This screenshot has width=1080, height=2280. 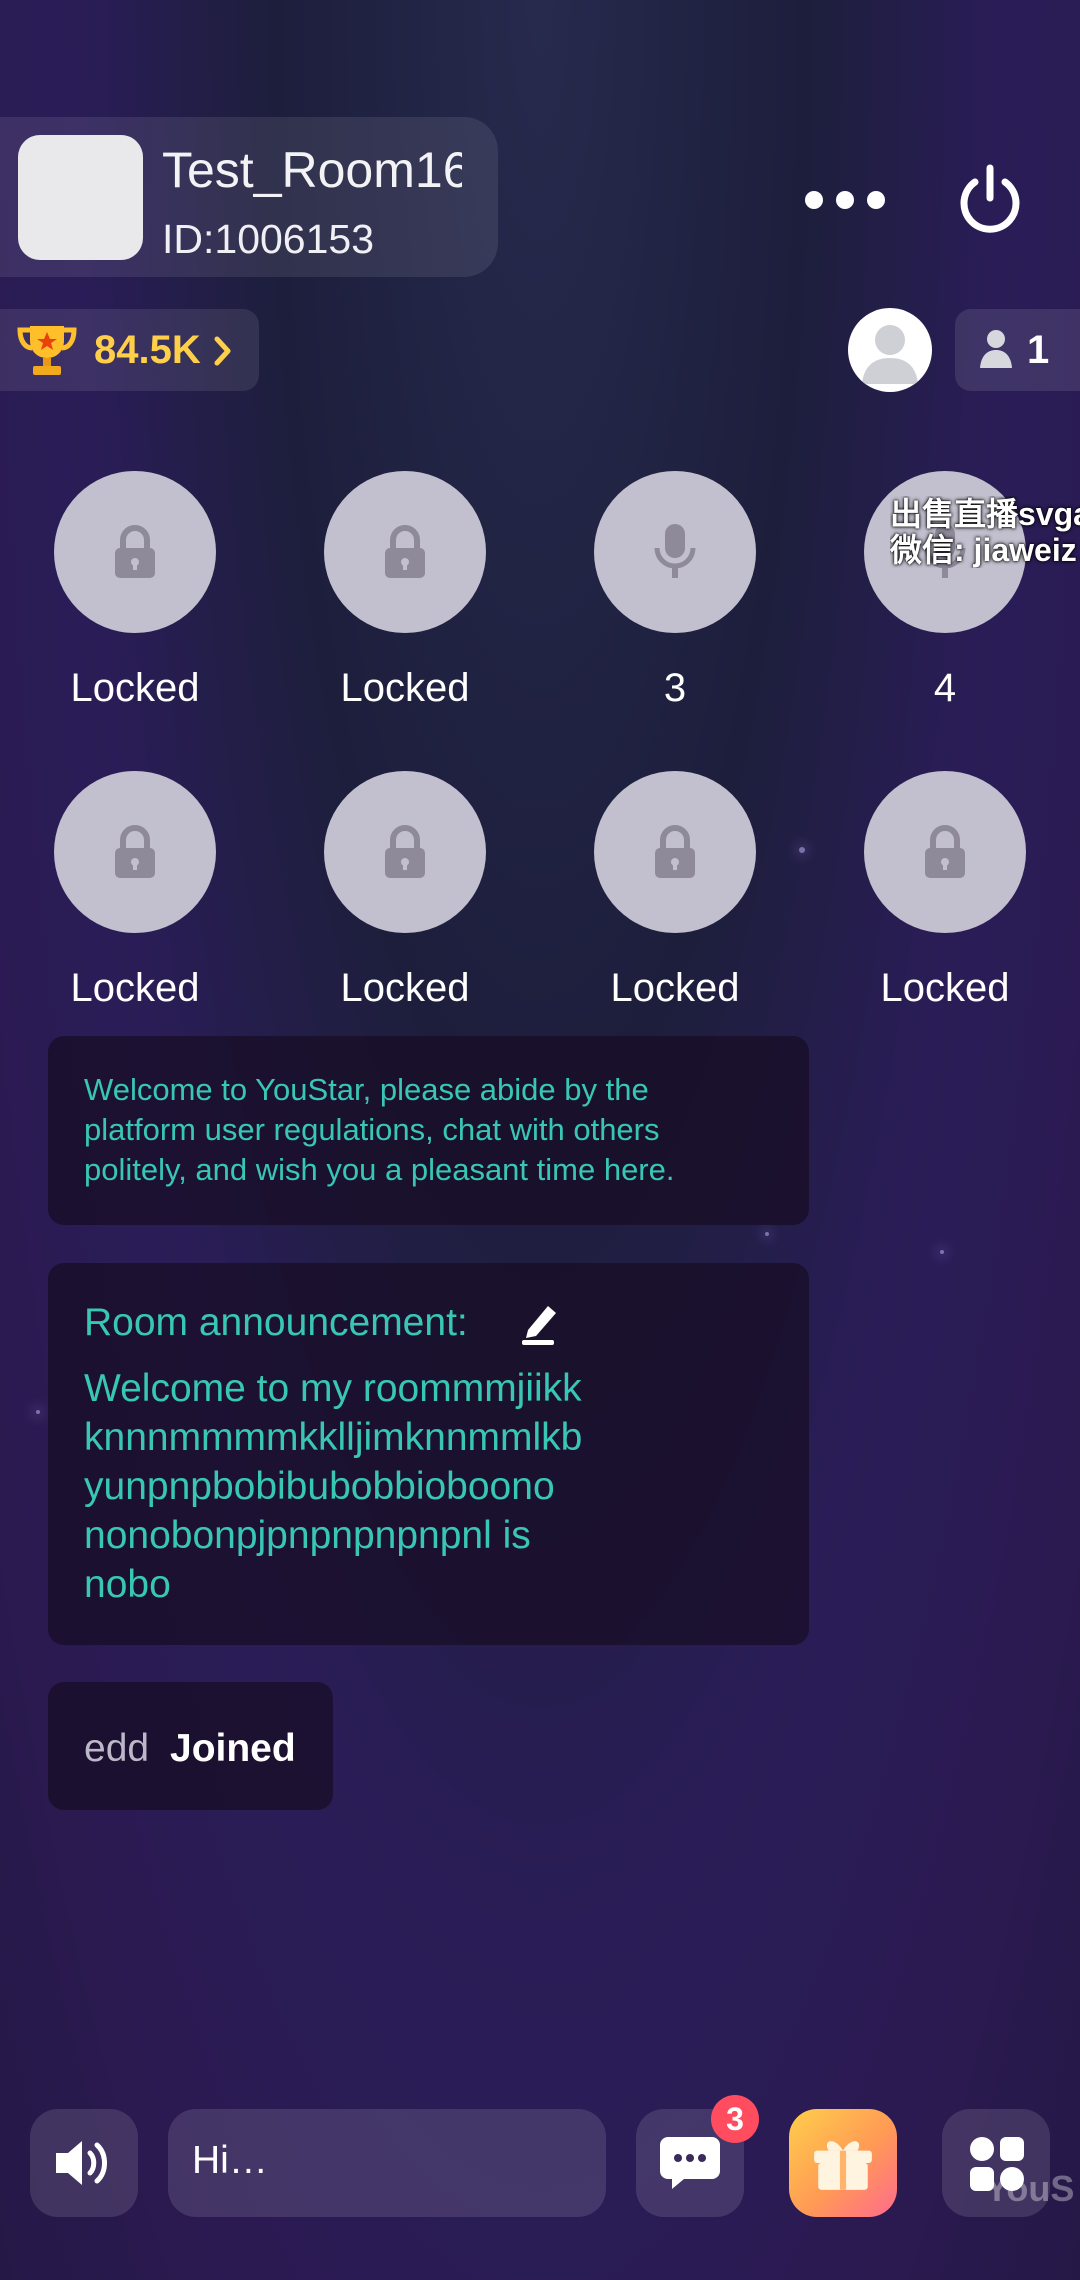 I want to click on person-icon, so click(x=996, y=349).